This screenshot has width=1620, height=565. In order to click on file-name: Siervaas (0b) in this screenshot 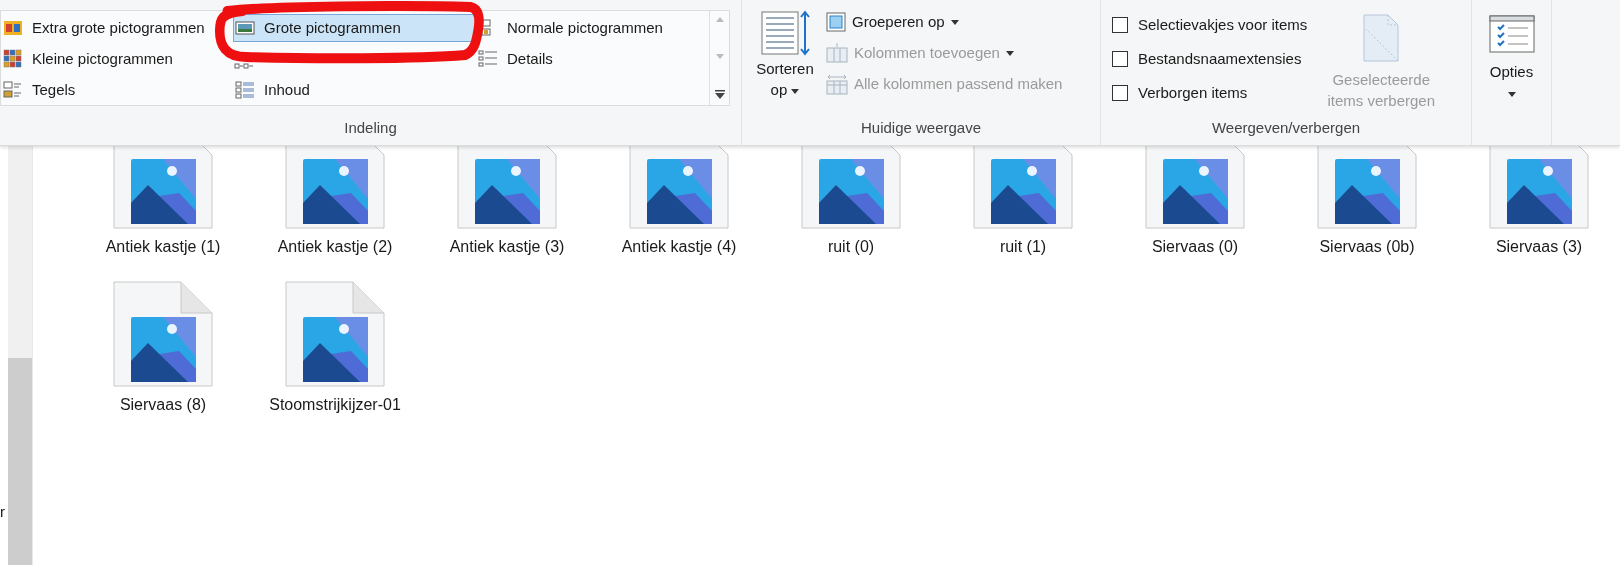, I will do `click(1367, 247)`.